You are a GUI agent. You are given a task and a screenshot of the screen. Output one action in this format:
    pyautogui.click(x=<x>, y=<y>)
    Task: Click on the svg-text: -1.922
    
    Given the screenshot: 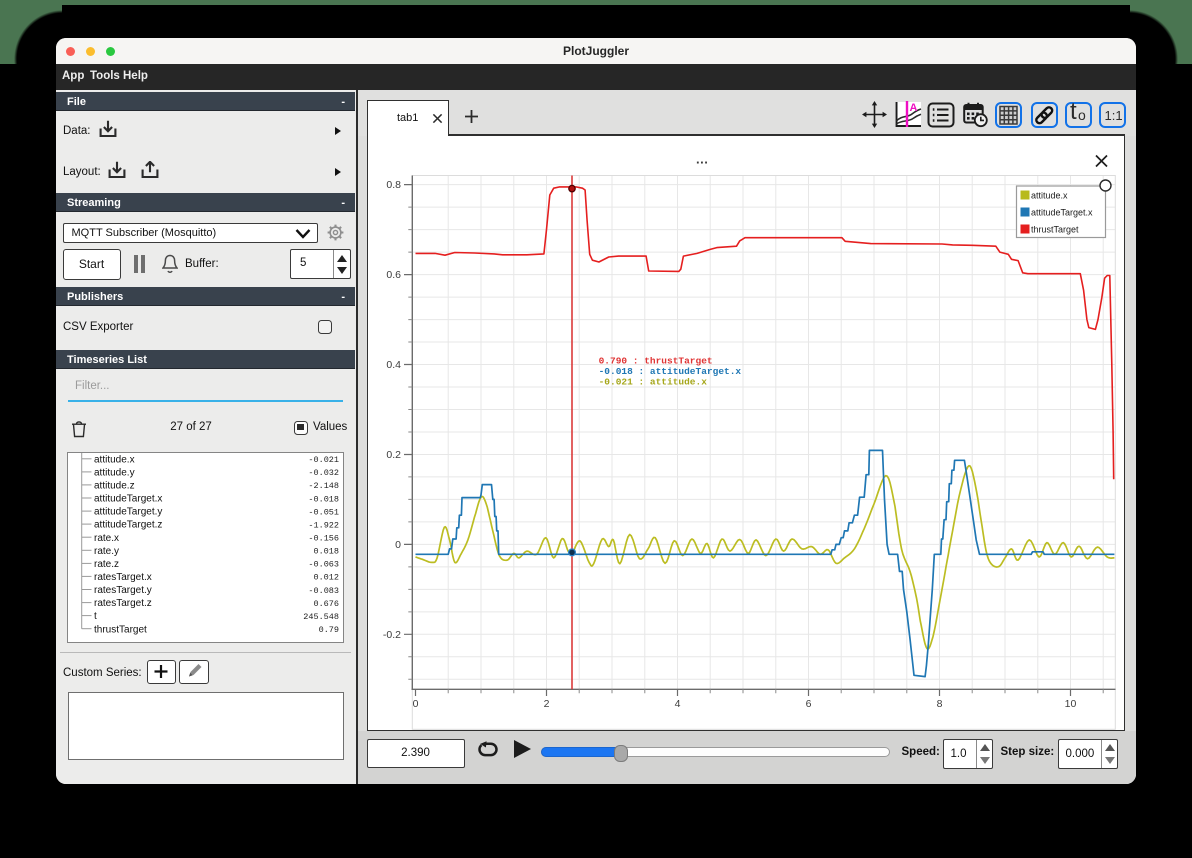 What is the action you would take?
    pyautogui.click(x=323, y=525)
    